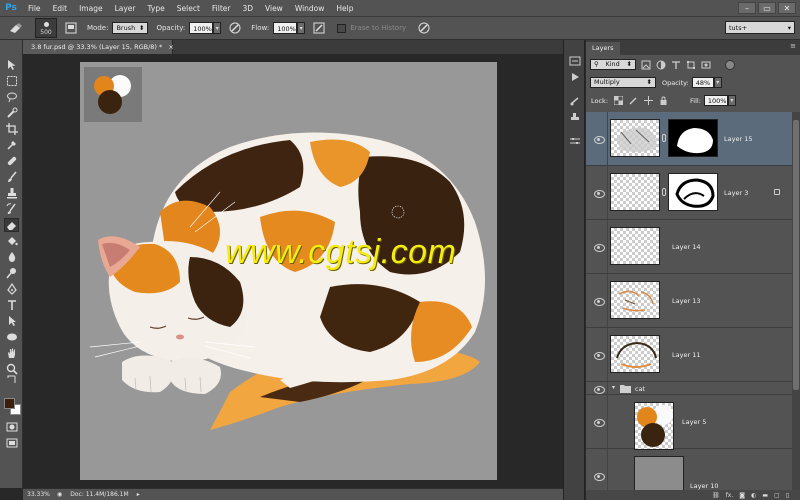 This screenshot has height=500, width=800. I want to click on healing-brush-tool, so click(11, 161).